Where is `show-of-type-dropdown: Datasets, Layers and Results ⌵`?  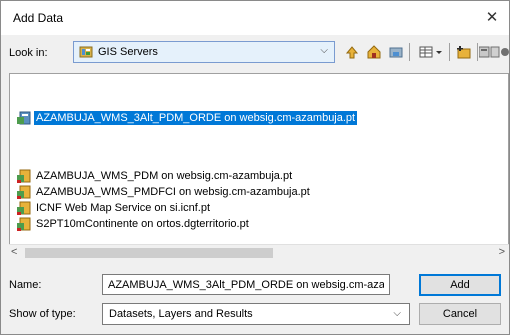
show-of-type-dropdown: Datasets, Layers and Results ⌵ is located at coordinates (256, 314).